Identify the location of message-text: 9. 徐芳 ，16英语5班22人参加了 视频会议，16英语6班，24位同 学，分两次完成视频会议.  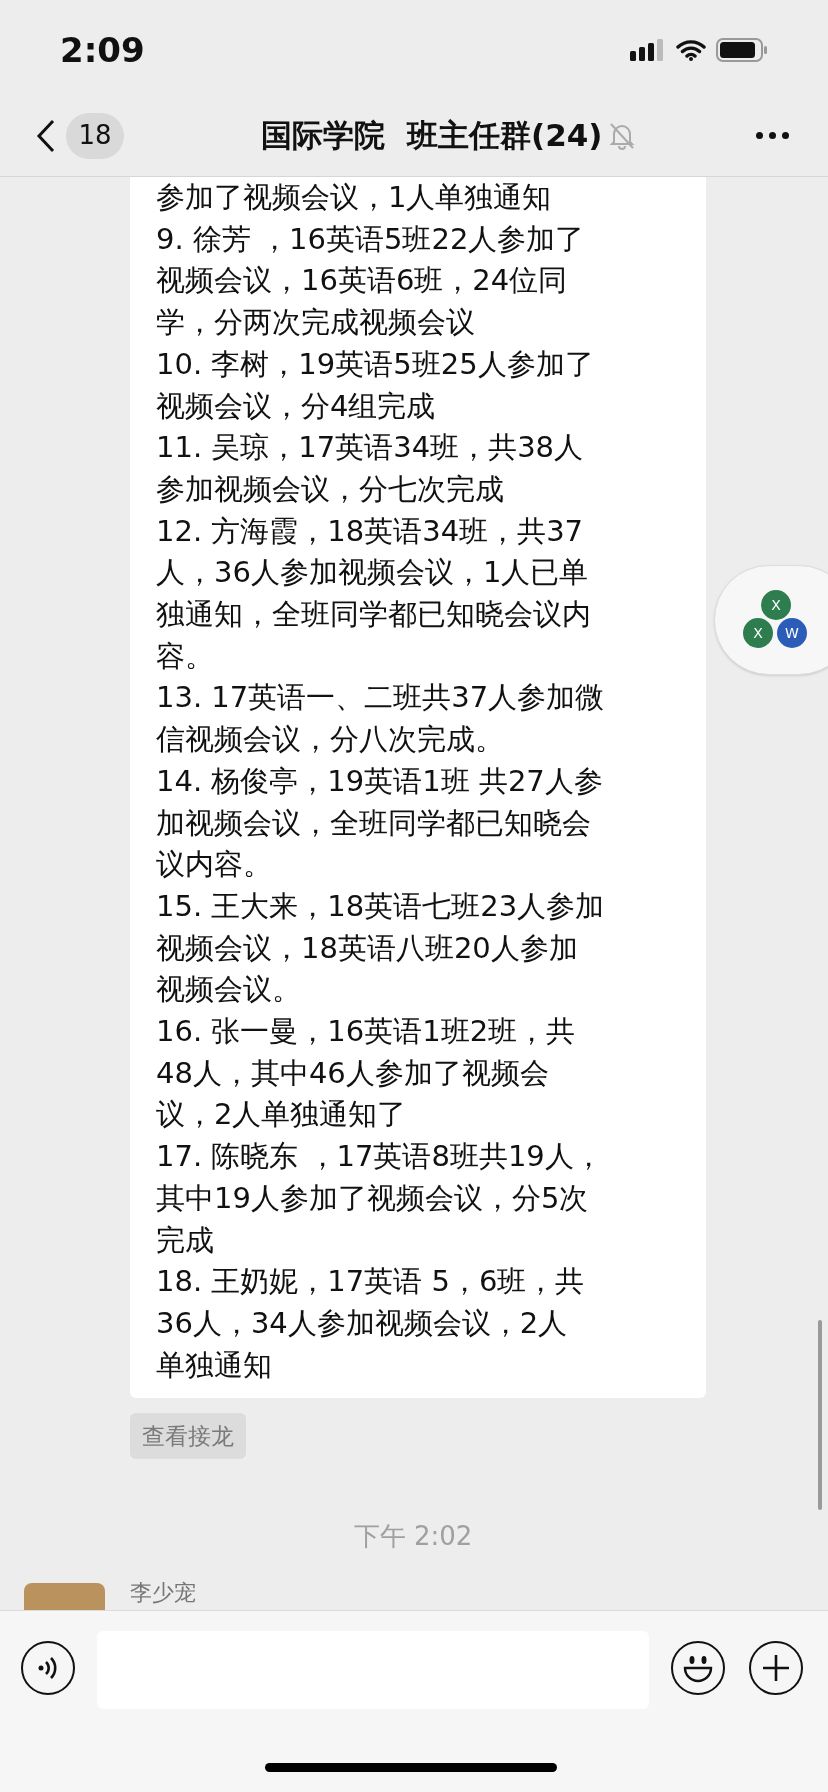
(371, 281).